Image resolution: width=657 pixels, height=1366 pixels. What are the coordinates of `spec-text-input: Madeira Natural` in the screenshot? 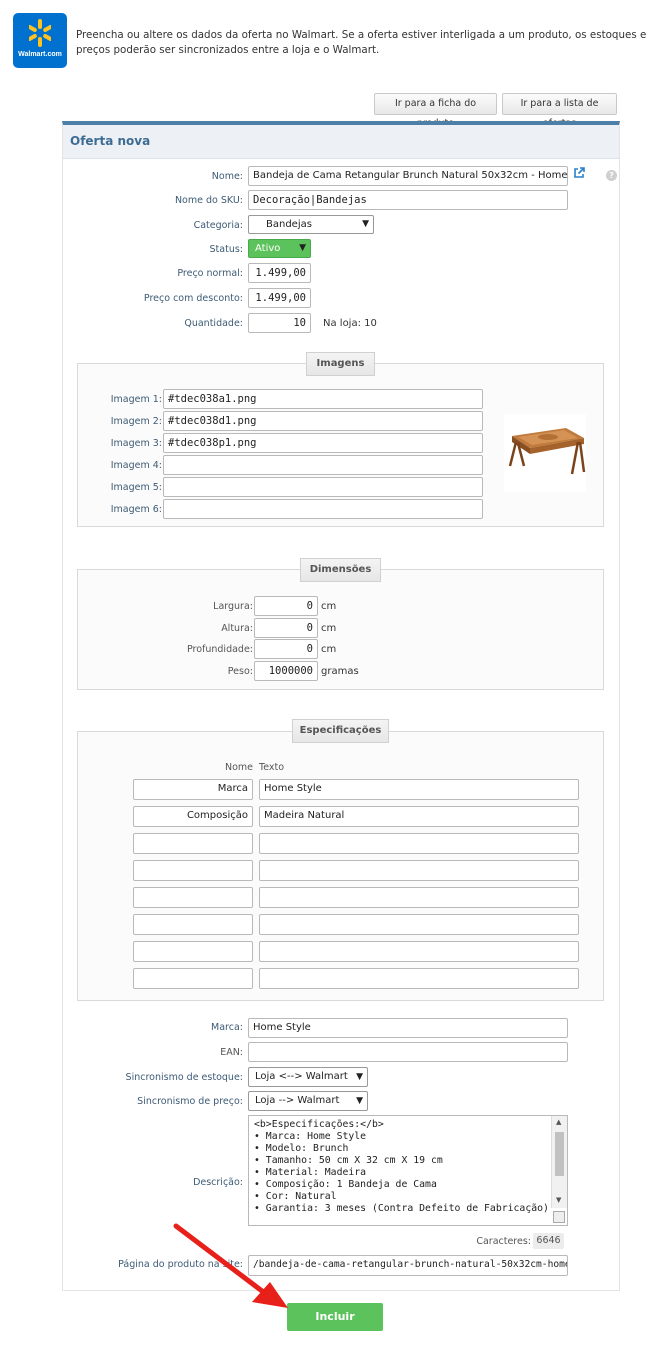 It's located at (419, 816).